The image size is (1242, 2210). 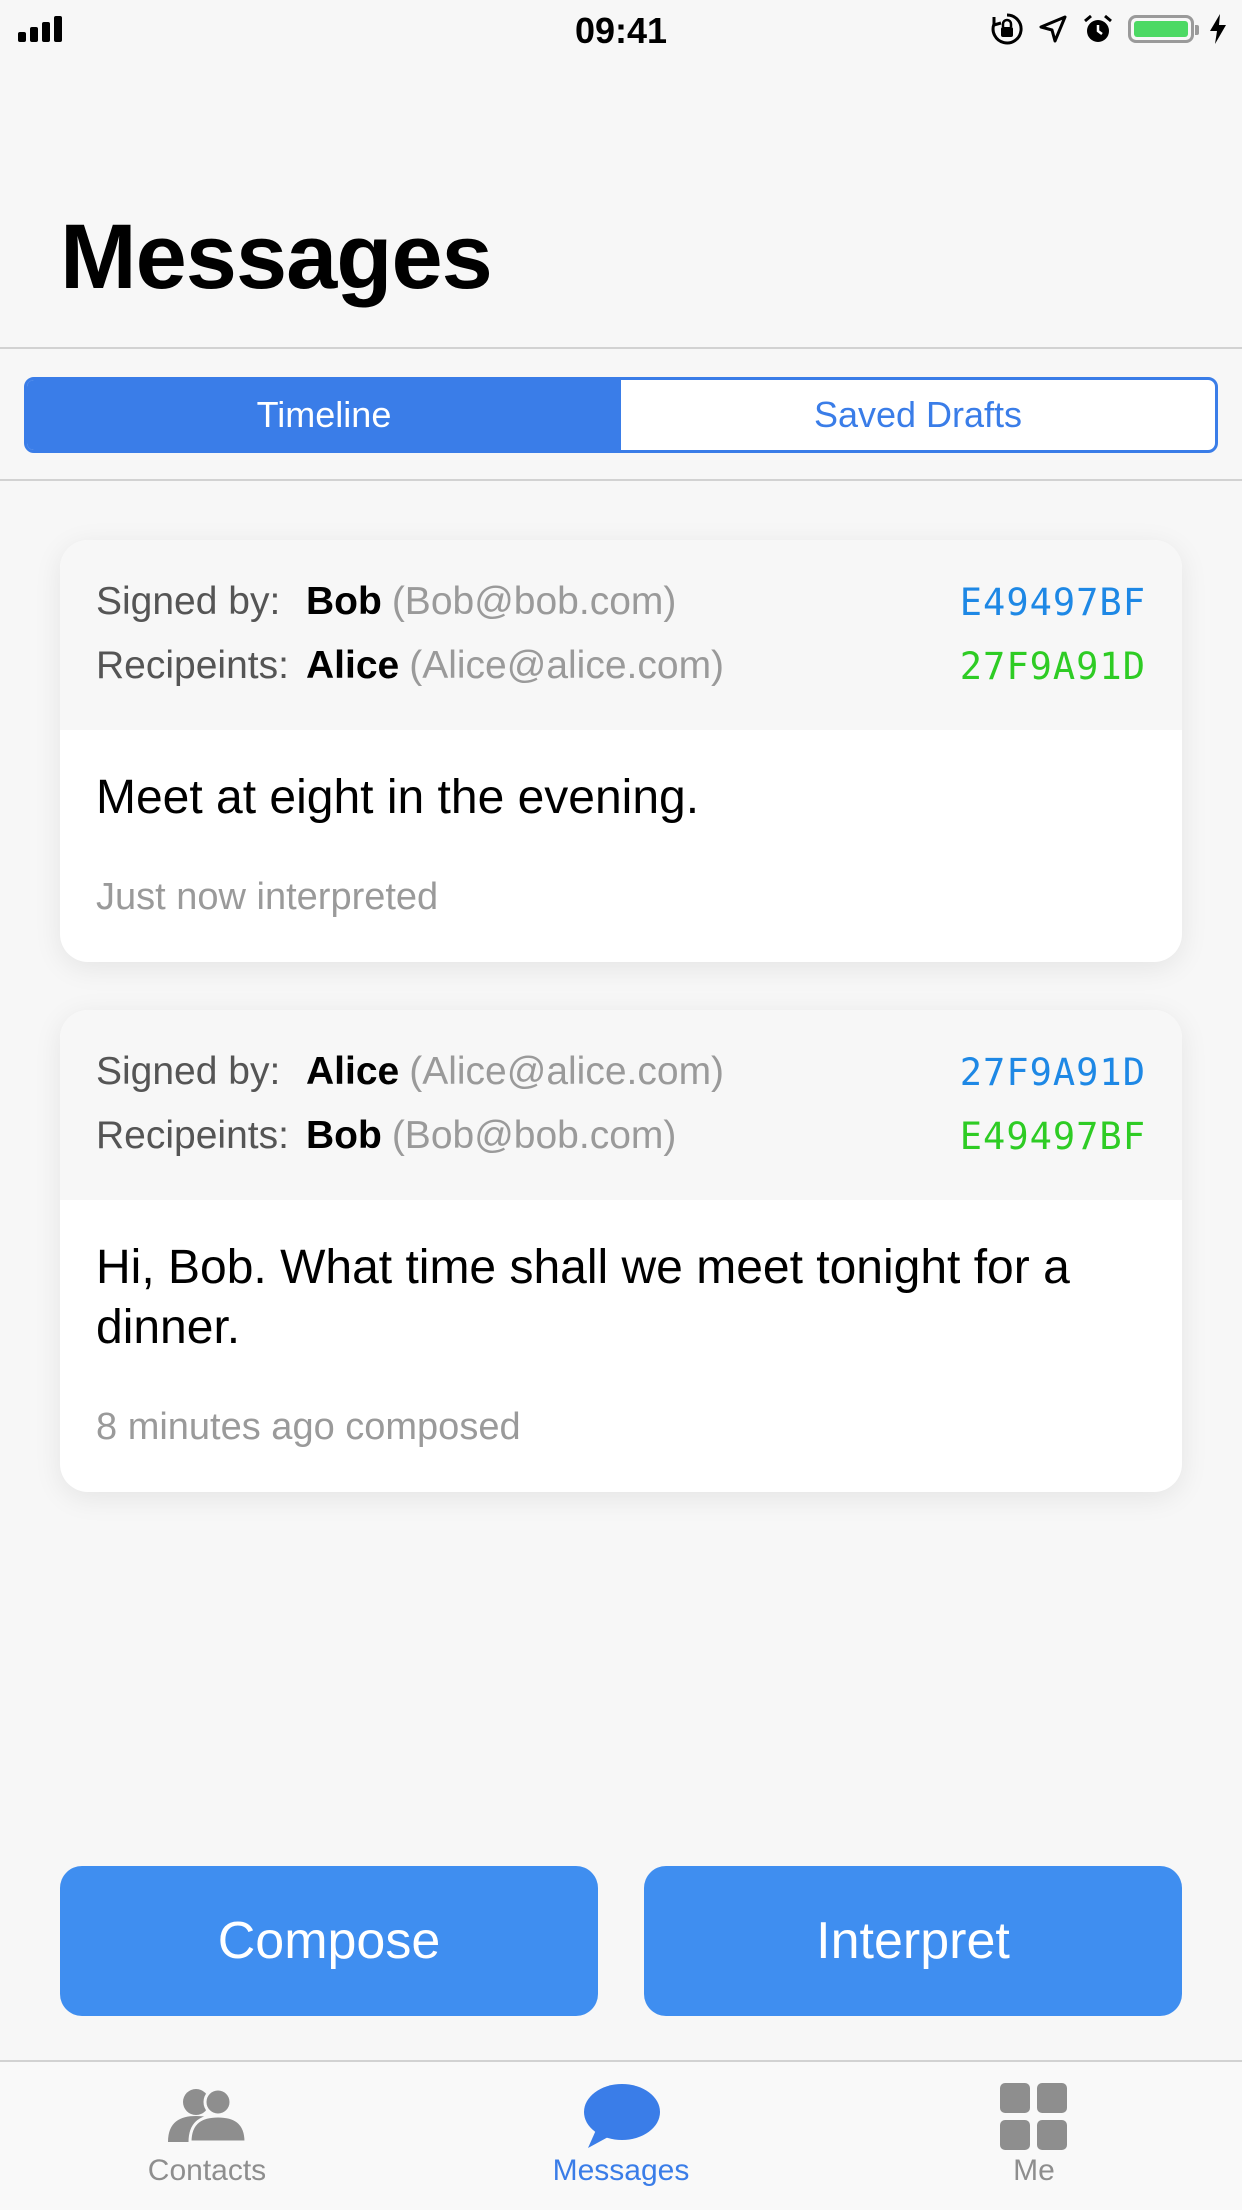 I want to click on recipient-name: Bob, so click(x=344, y=1135).